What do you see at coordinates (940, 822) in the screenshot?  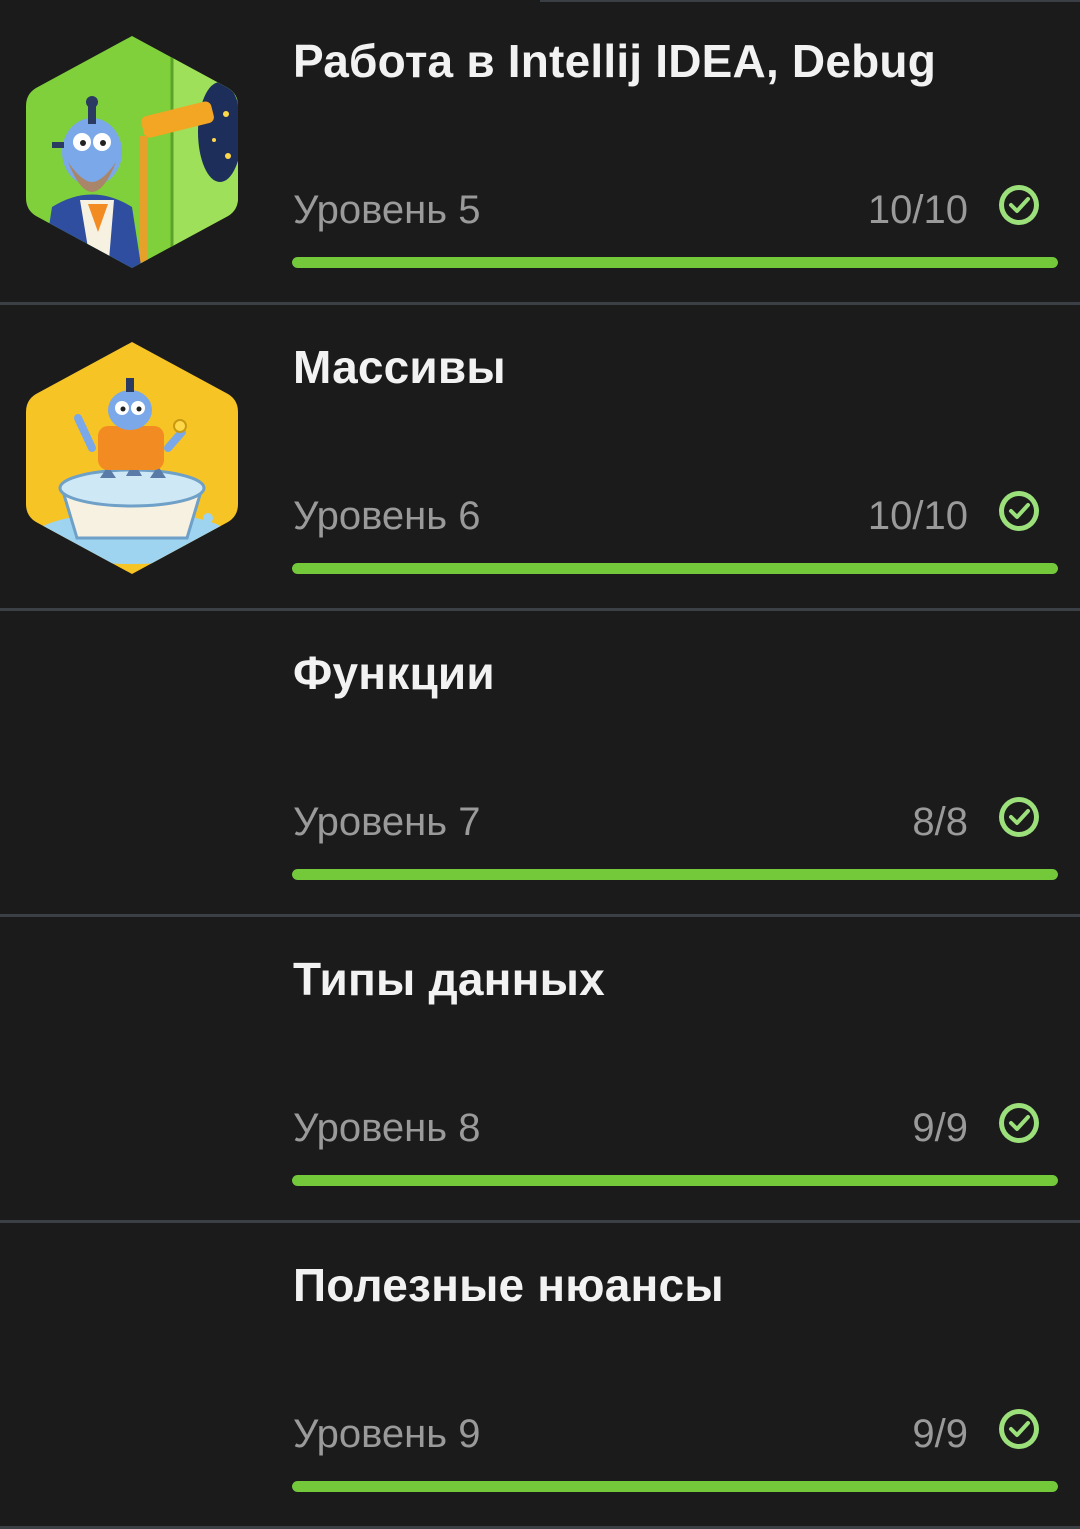 I see `level-count: 8/8` at bounding box center [940, 822].